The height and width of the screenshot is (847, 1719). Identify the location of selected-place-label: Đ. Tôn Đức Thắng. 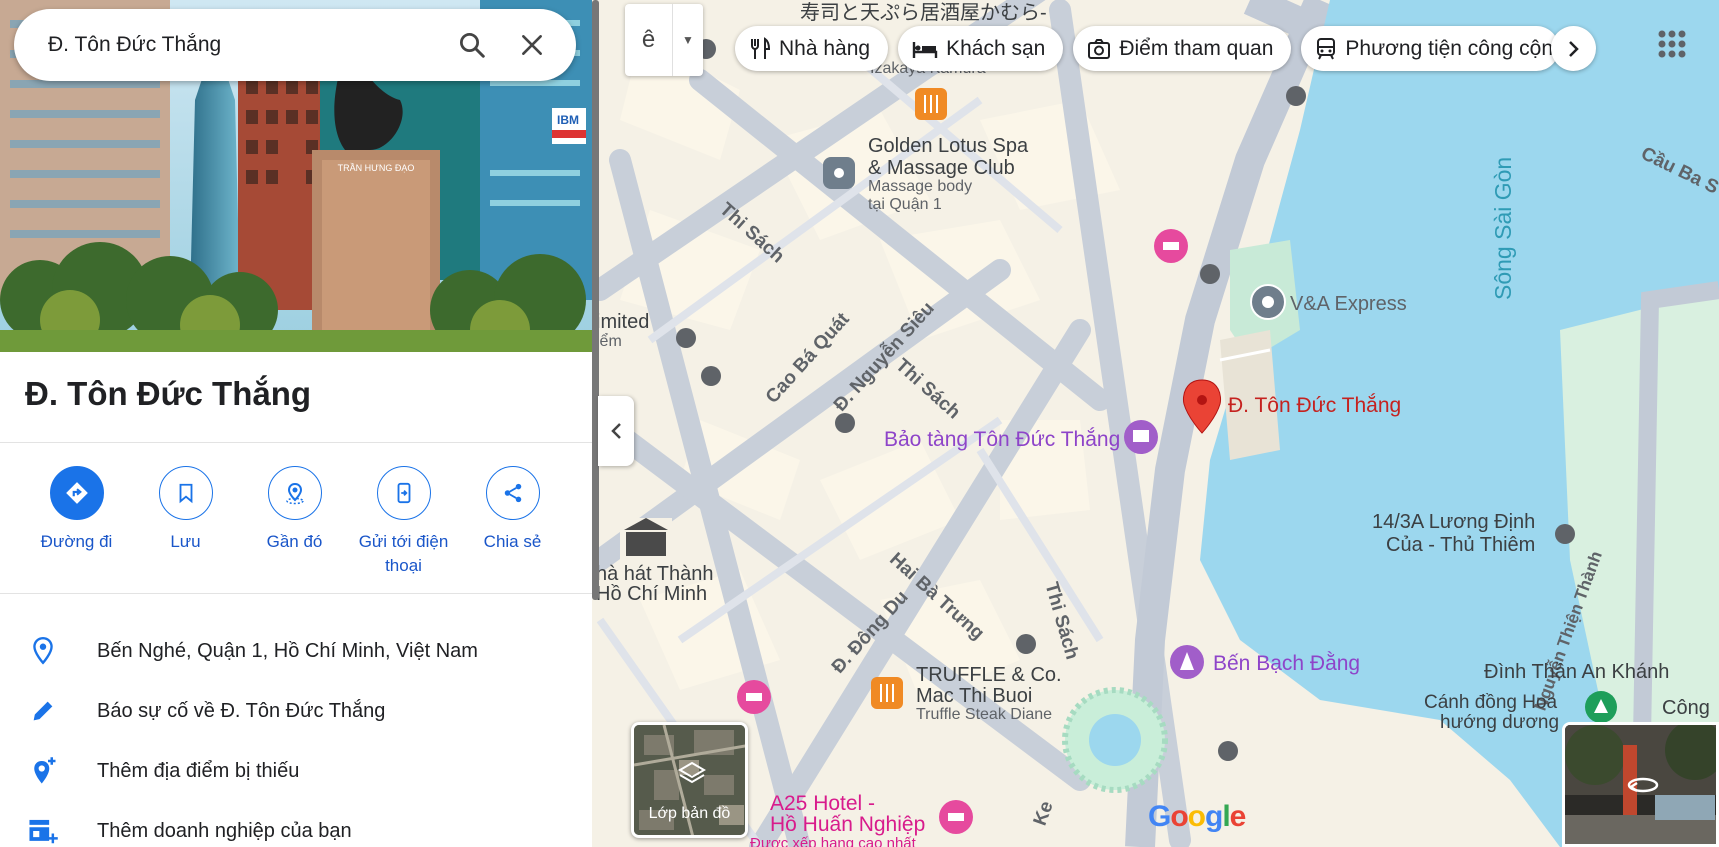
(1314, 406).